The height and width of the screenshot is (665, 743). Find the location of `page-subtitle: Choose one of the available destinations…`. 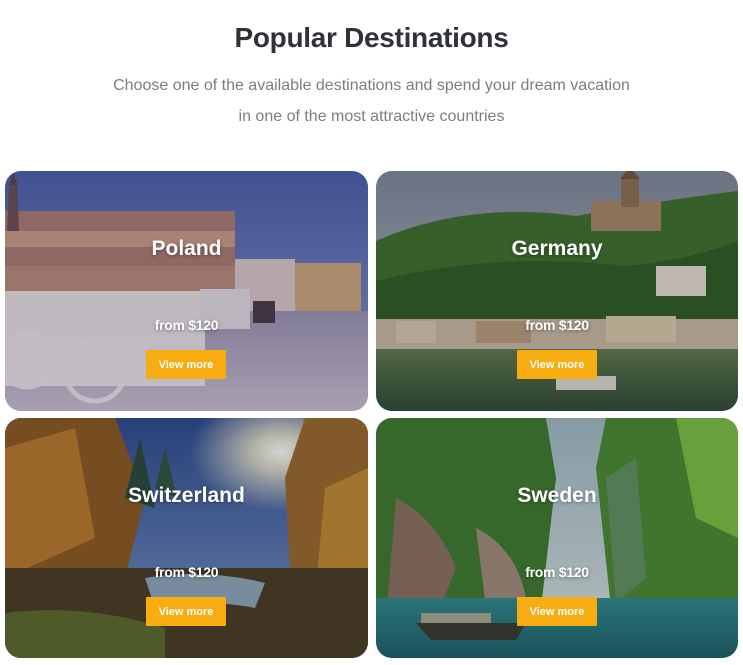

page-subtitle: Choose one of the available destinations… is located at coordinates (371, 101).